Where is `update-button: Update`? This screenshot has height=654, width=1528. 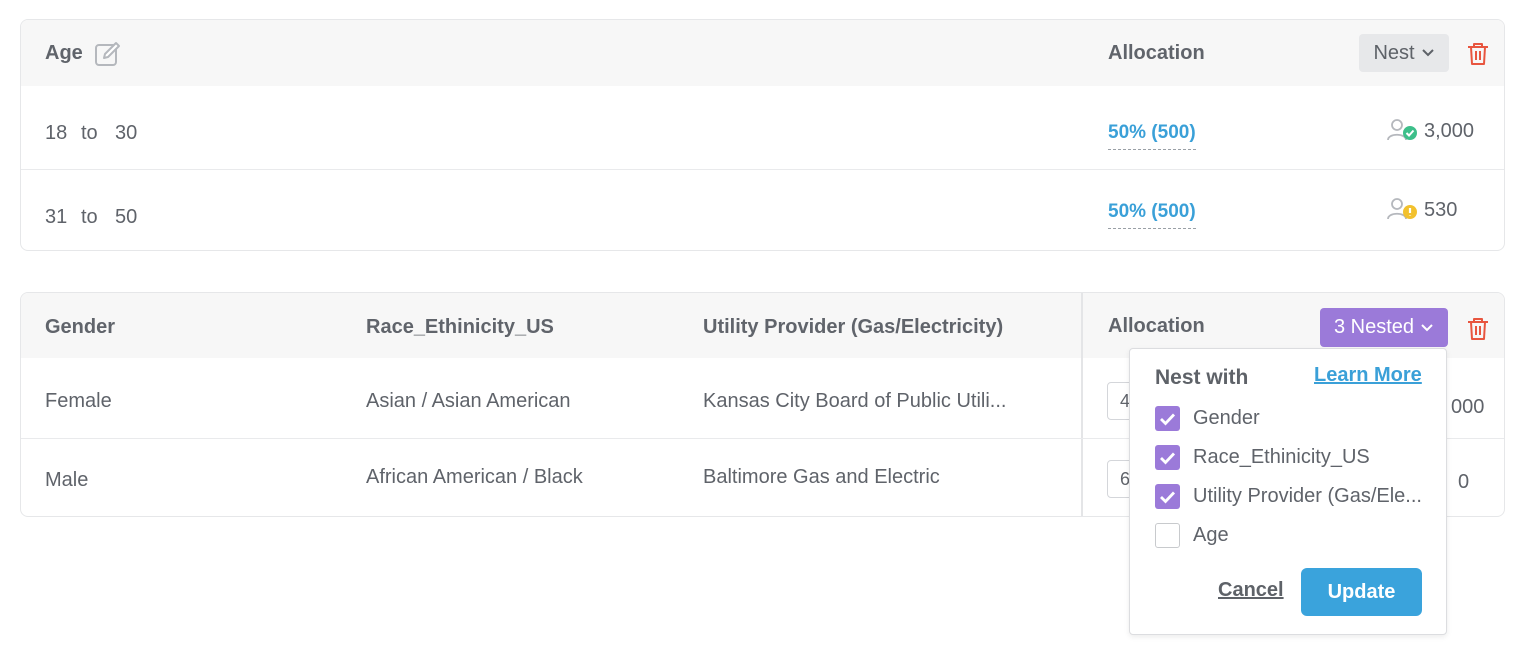
update-button: Update is located at coordinates (1361, 592).